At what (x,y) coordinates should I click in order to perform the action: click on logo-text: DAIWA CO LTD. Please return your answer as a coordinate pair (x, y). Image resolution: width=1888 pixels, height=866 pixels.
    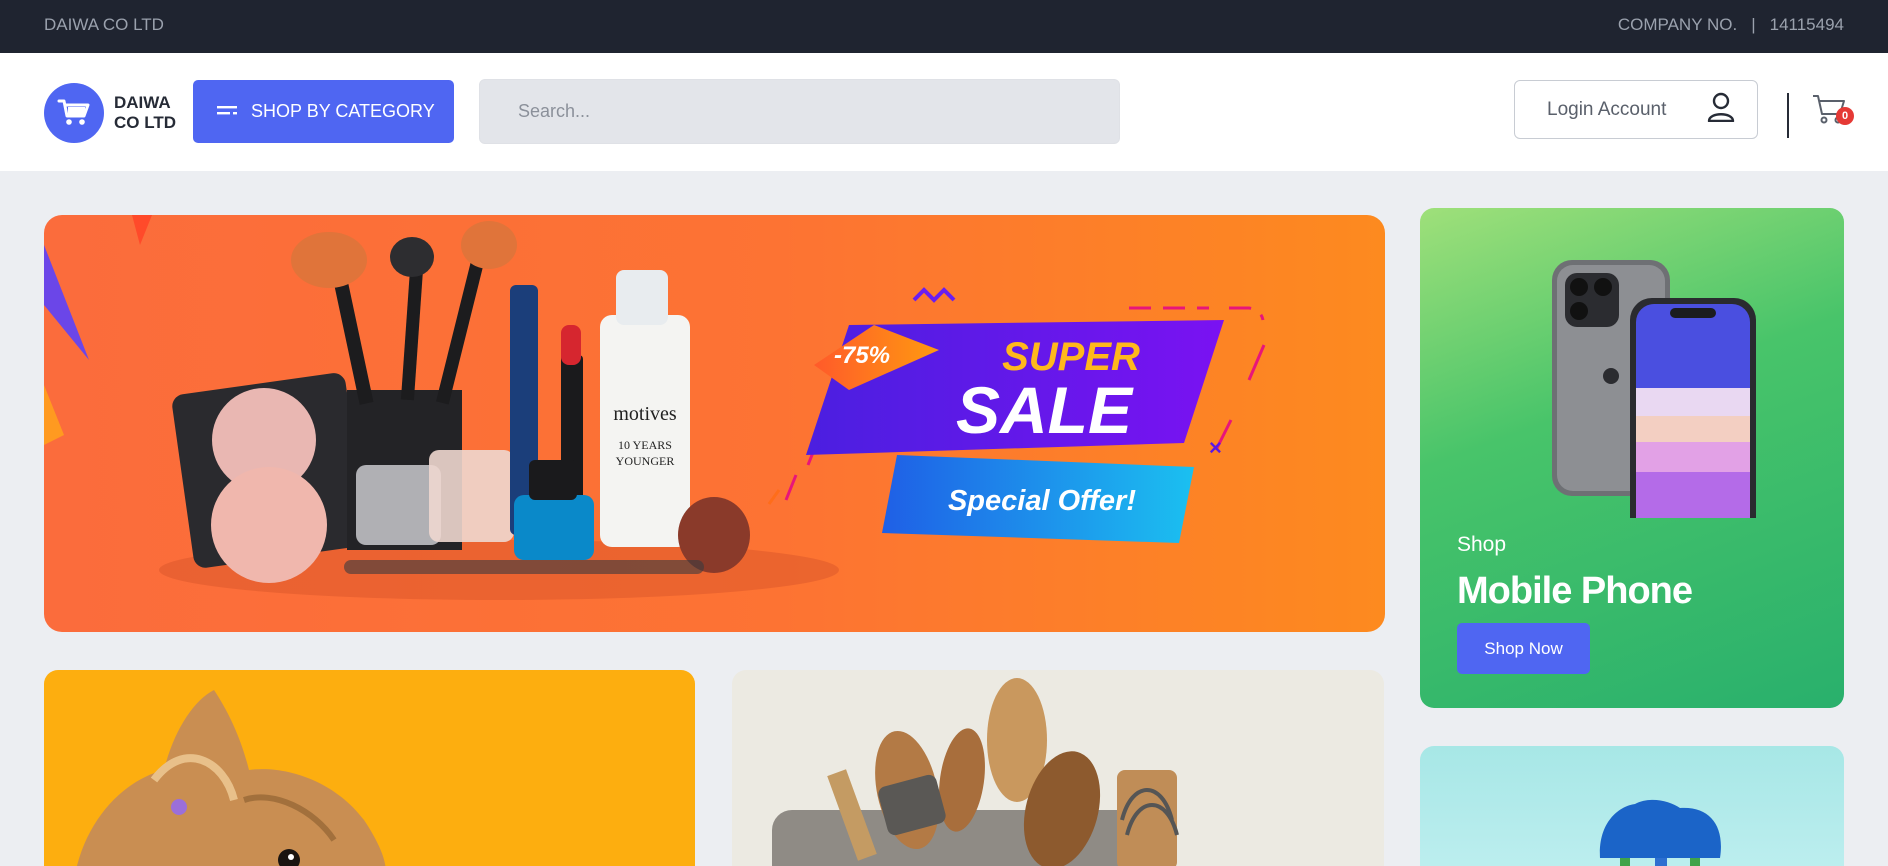
    Looking at the image, I should click on (145, 112).